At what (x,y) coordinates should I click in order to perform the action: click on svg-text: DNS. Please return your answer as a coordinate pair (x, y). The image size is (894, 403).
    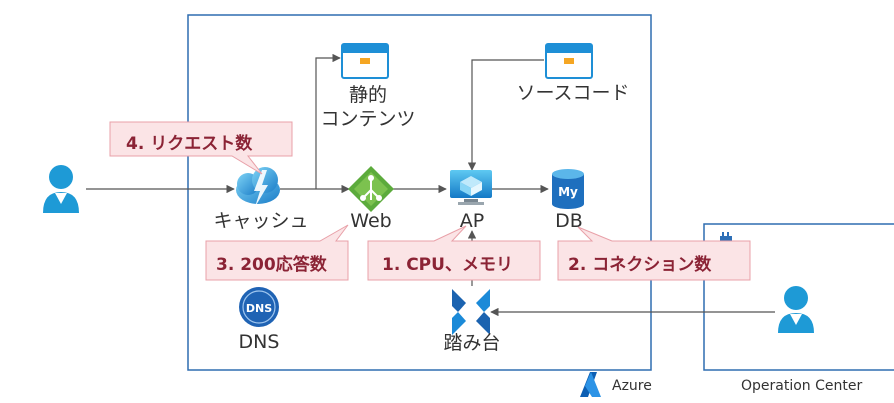
    Looking at the image, I should click on (259, 308).